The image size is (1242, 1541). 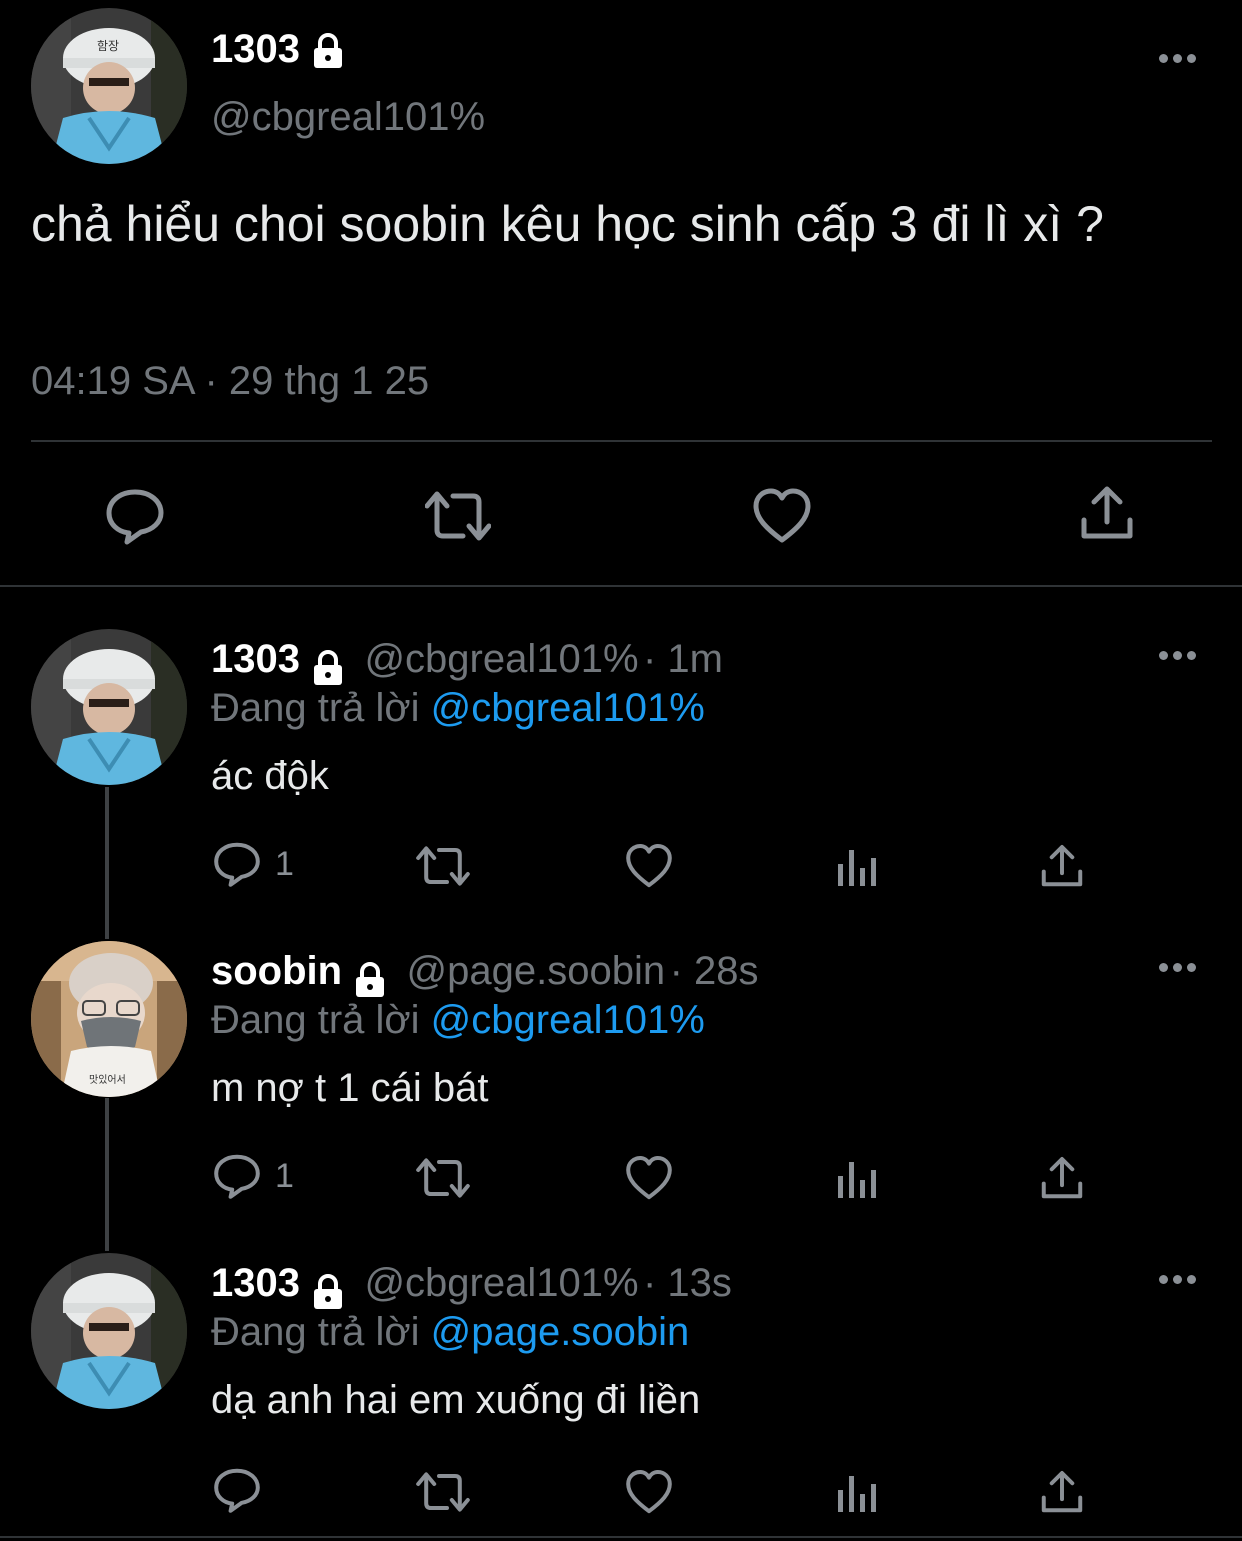 I want to click on reply-header: soobin @page.soobin · 28s, so click(x=485, y=971).